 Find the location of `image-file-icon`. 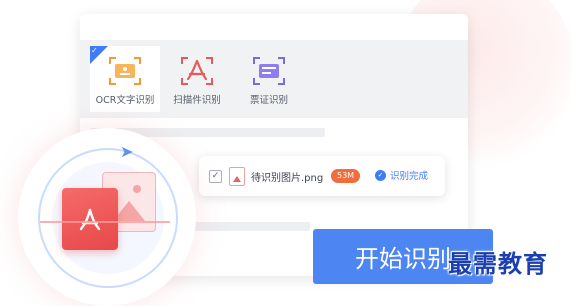

image-file-icon is located at coordinates (237, 176).